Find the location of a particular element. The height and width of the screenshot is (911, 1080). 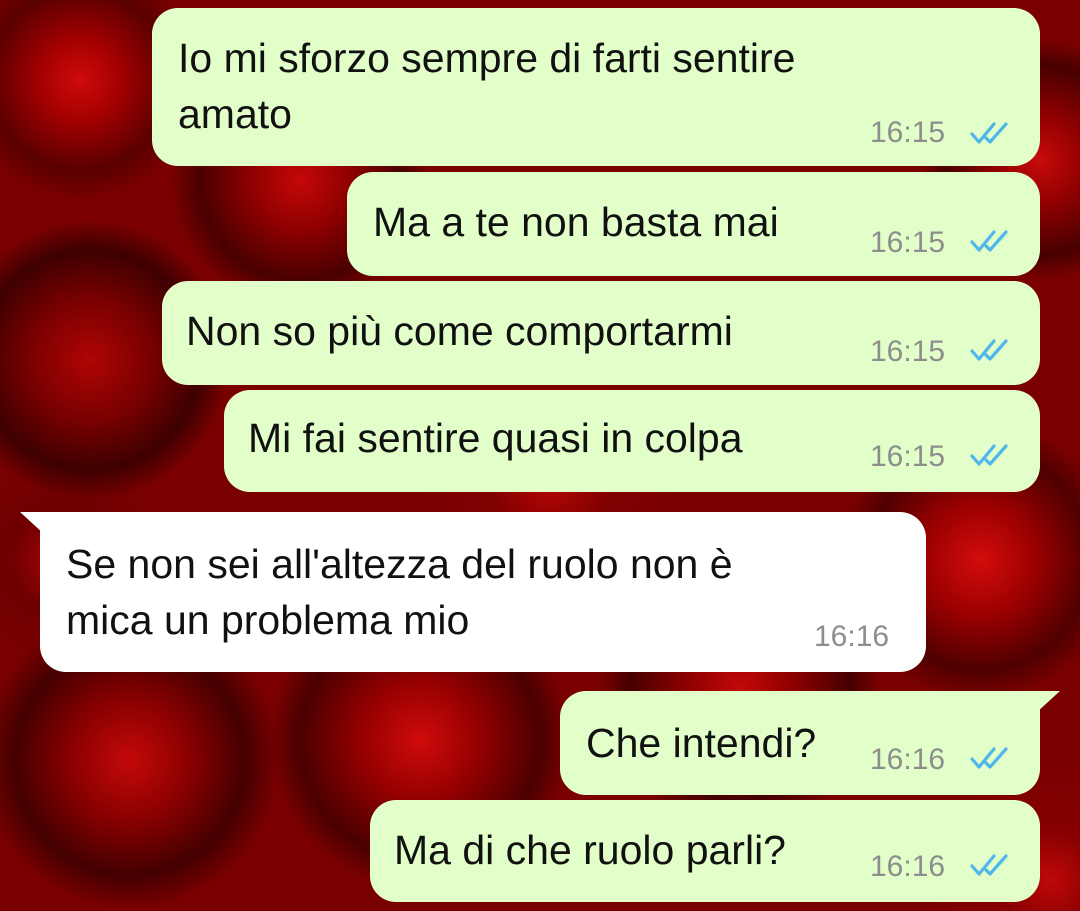

message-text: amato is located at coordinates (235, 114).